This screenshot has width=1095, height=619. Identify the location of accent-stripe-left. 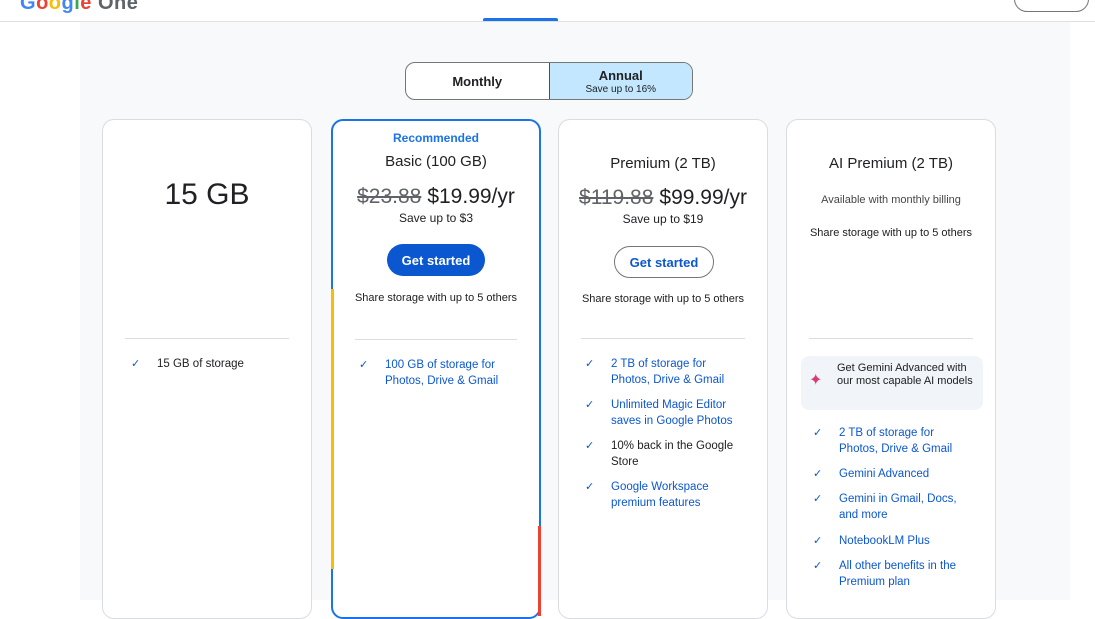
(332, 429).